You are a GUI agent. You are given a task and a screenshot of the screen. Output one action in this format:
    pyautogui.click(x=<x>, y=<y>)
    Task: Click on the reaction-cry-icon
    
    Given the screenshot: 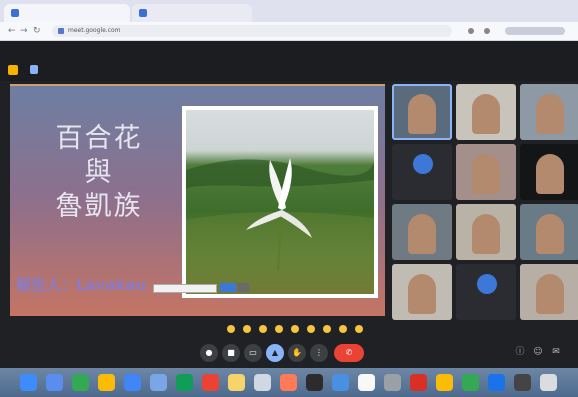 What is the action you would take?
    pyautogui.click(x=311, y=329)
    